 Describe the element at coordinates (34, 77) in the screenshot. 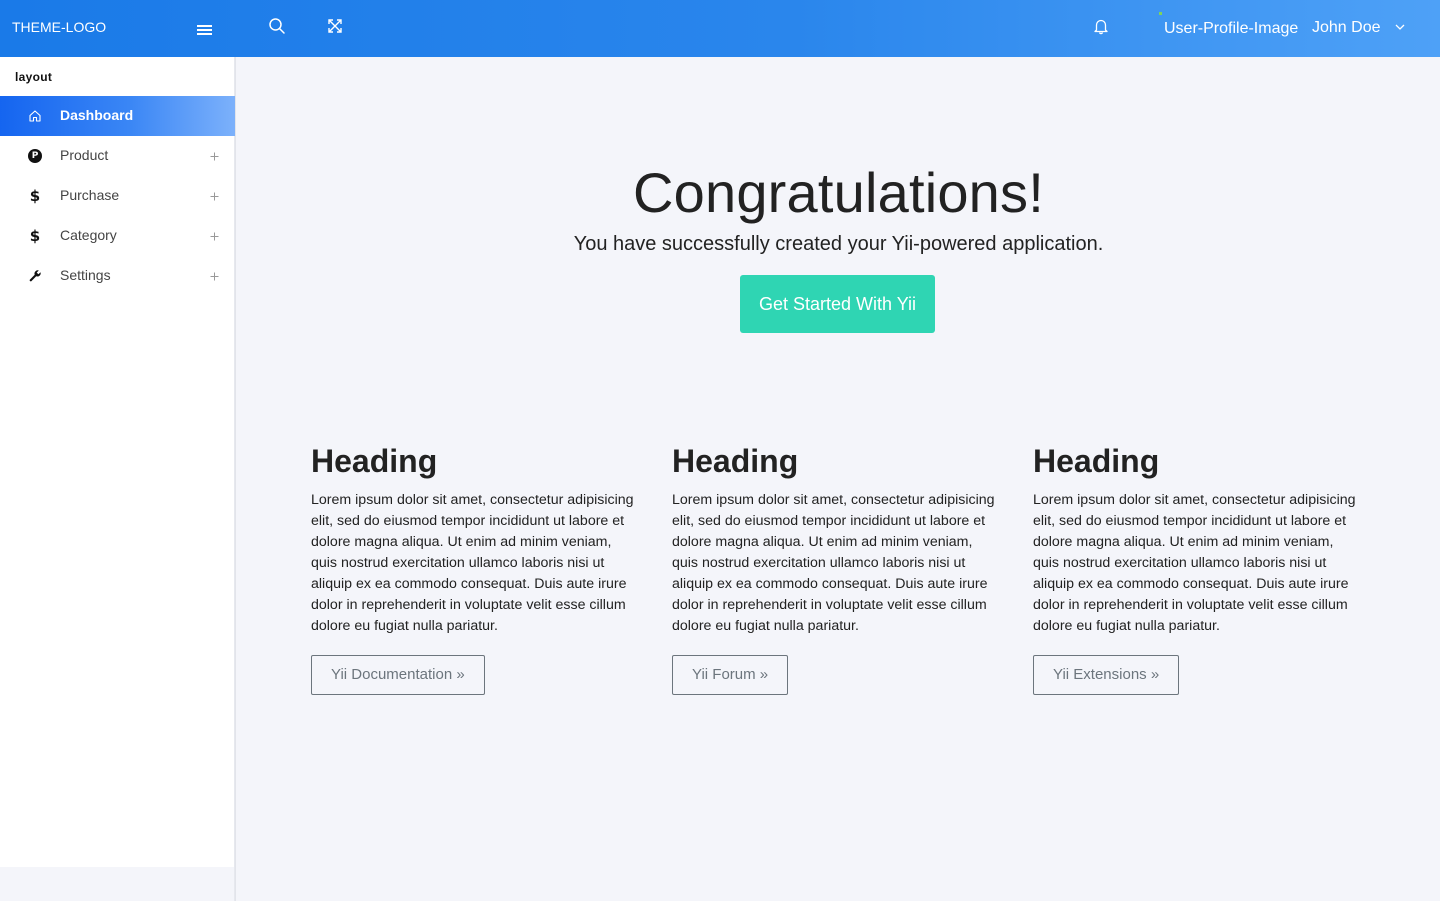

I see `sidebar-section-label: layout` at that location.